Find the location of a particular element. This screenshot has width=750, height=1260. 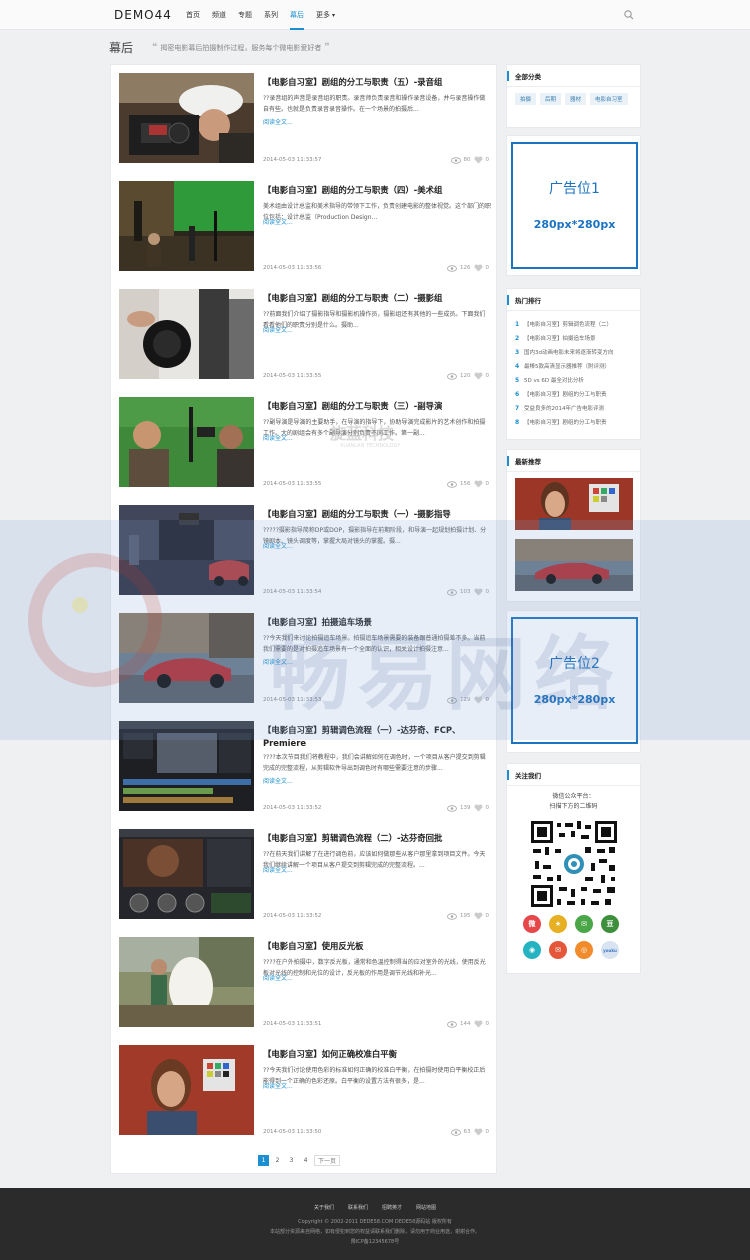

category-tags: 拍摄 后期 器材 电影自习室 is located at coordinates (576, 99).